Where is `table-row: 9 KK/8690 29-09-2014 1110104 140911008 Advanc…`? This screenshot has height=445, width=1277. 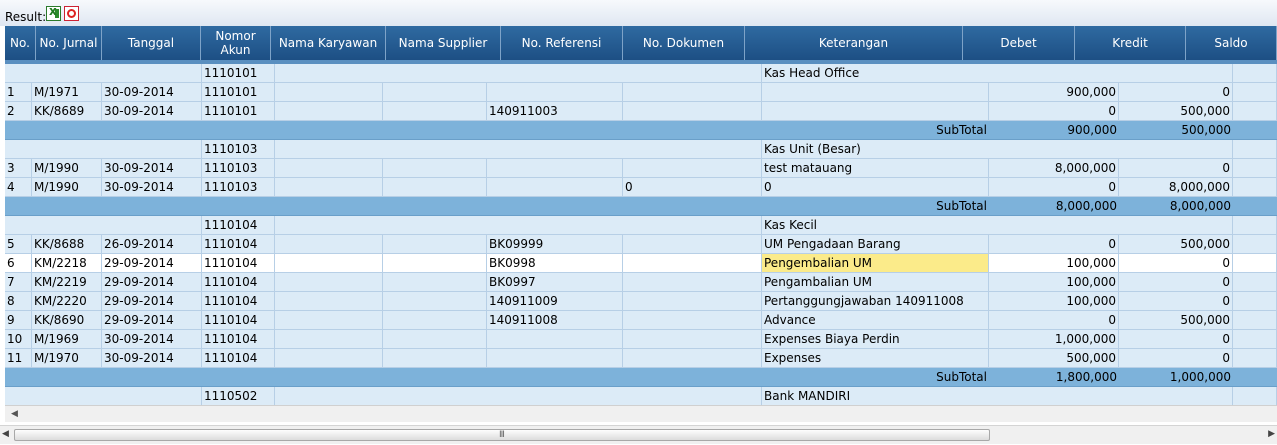
table-row: 9 KK/8690 29-09-2014 1110104 140911008 Advanc… is located at coordinates (641, 320).